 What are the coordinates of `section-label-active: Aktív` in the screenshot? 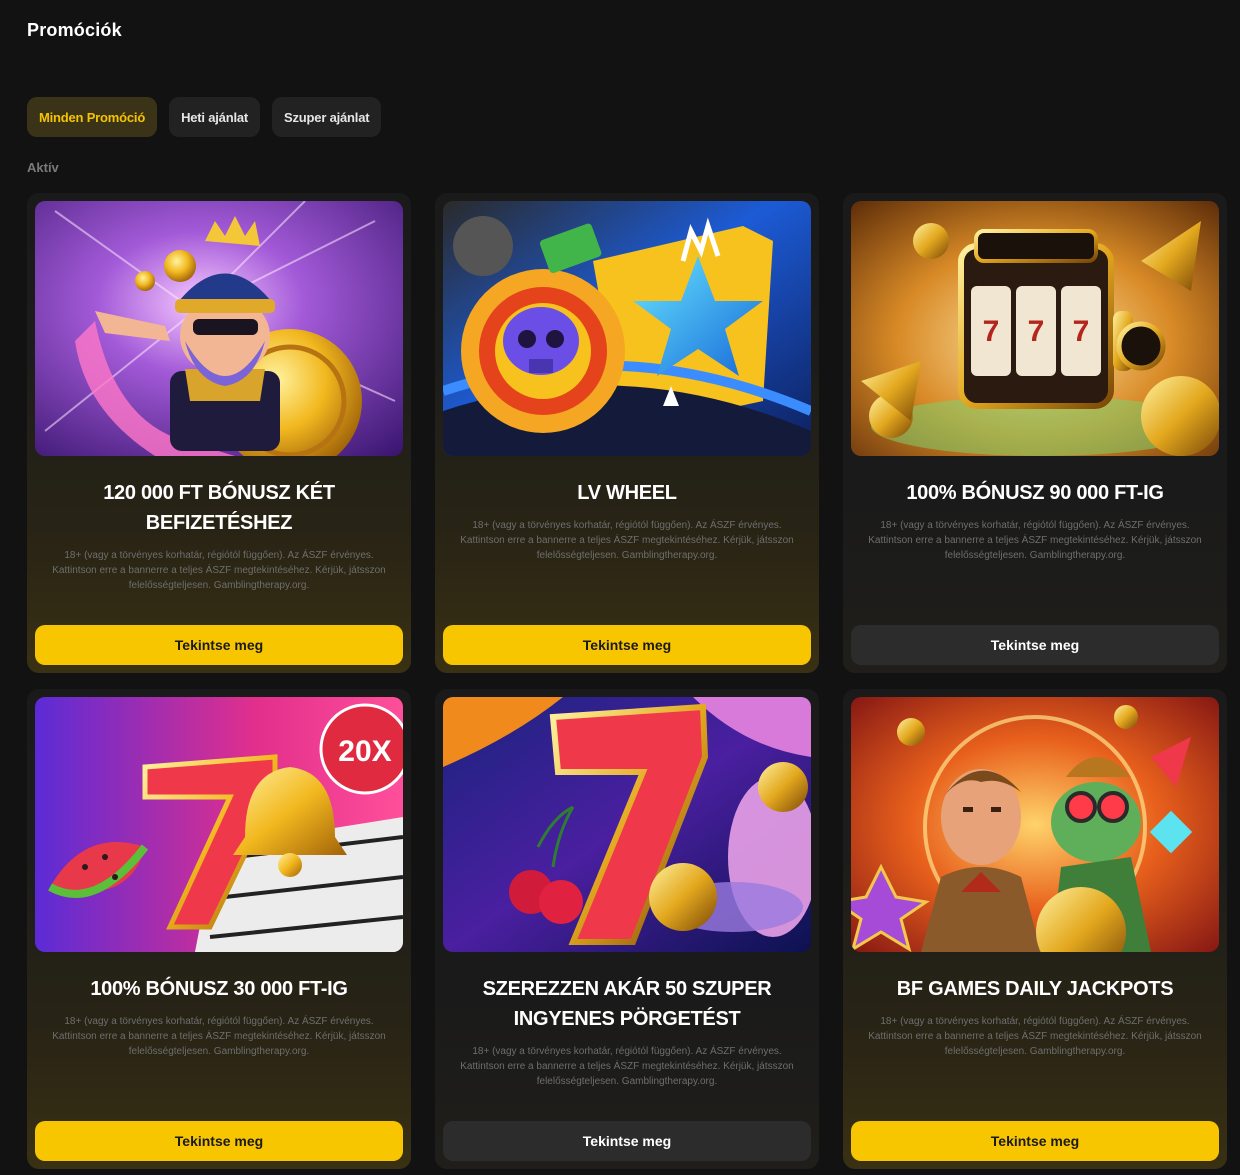 It's located at (43, 167).